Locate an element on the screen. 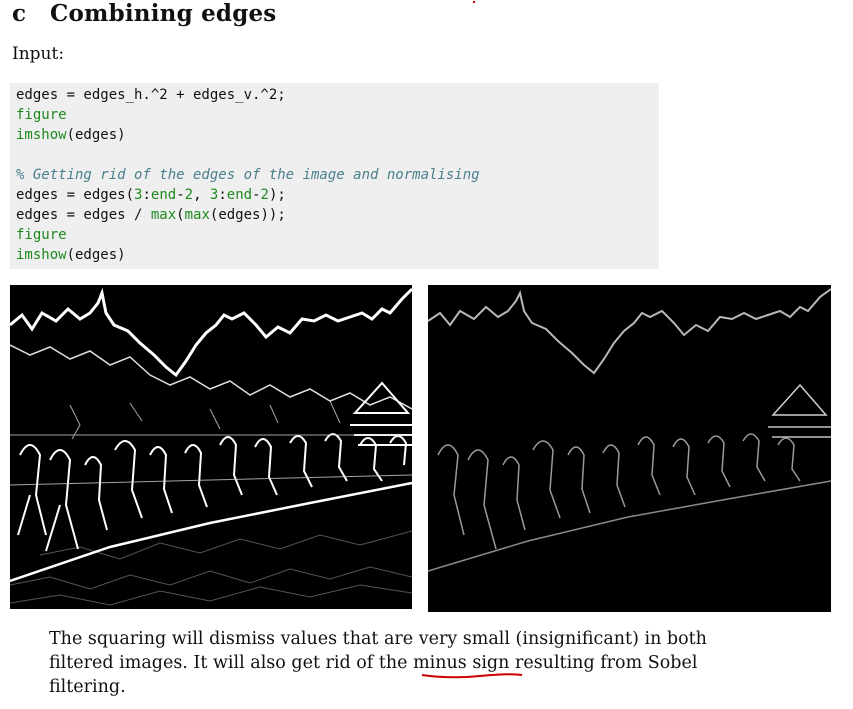  code-line-1: edges = edges_h.^2 + edges_v.^2; is located at coordinates (151, 95).